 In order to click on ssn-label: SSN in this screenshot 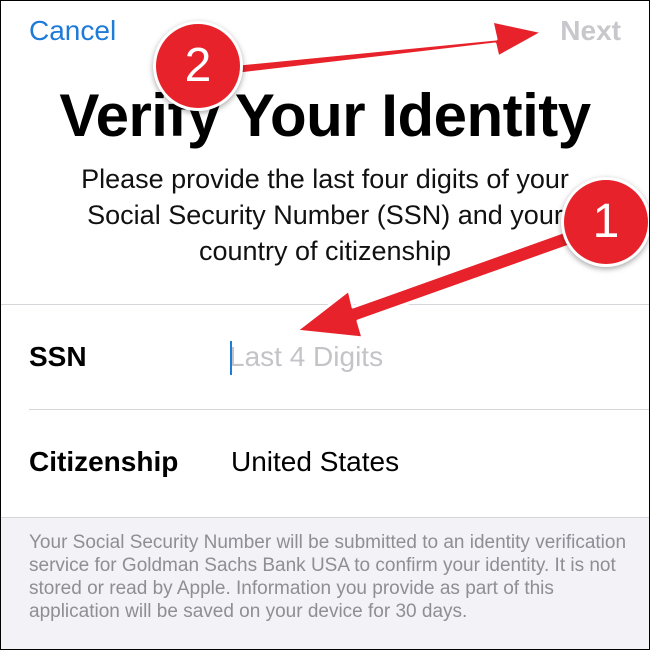, I will do `click(58, 356)`.